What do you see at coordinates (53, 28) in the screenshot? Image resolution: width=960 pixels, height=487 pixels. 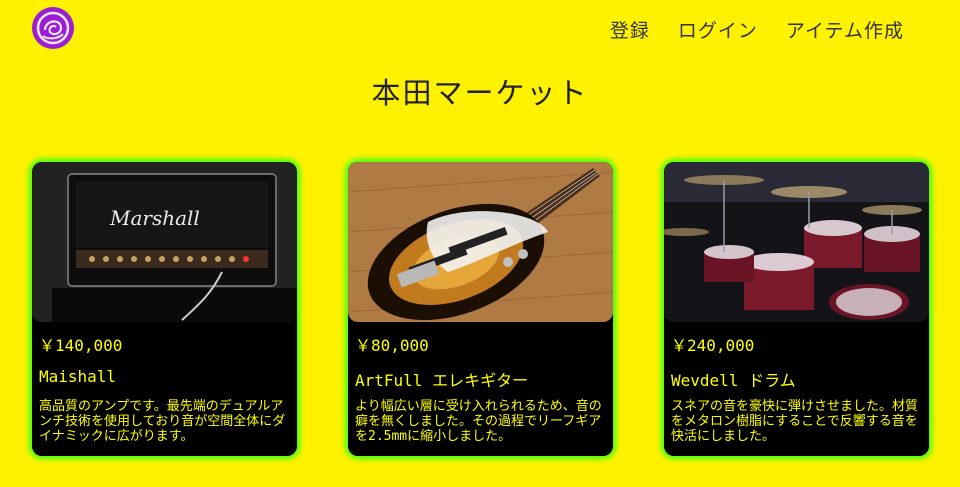 I see `rose-logo-icon` at bounding box center [53, 28].